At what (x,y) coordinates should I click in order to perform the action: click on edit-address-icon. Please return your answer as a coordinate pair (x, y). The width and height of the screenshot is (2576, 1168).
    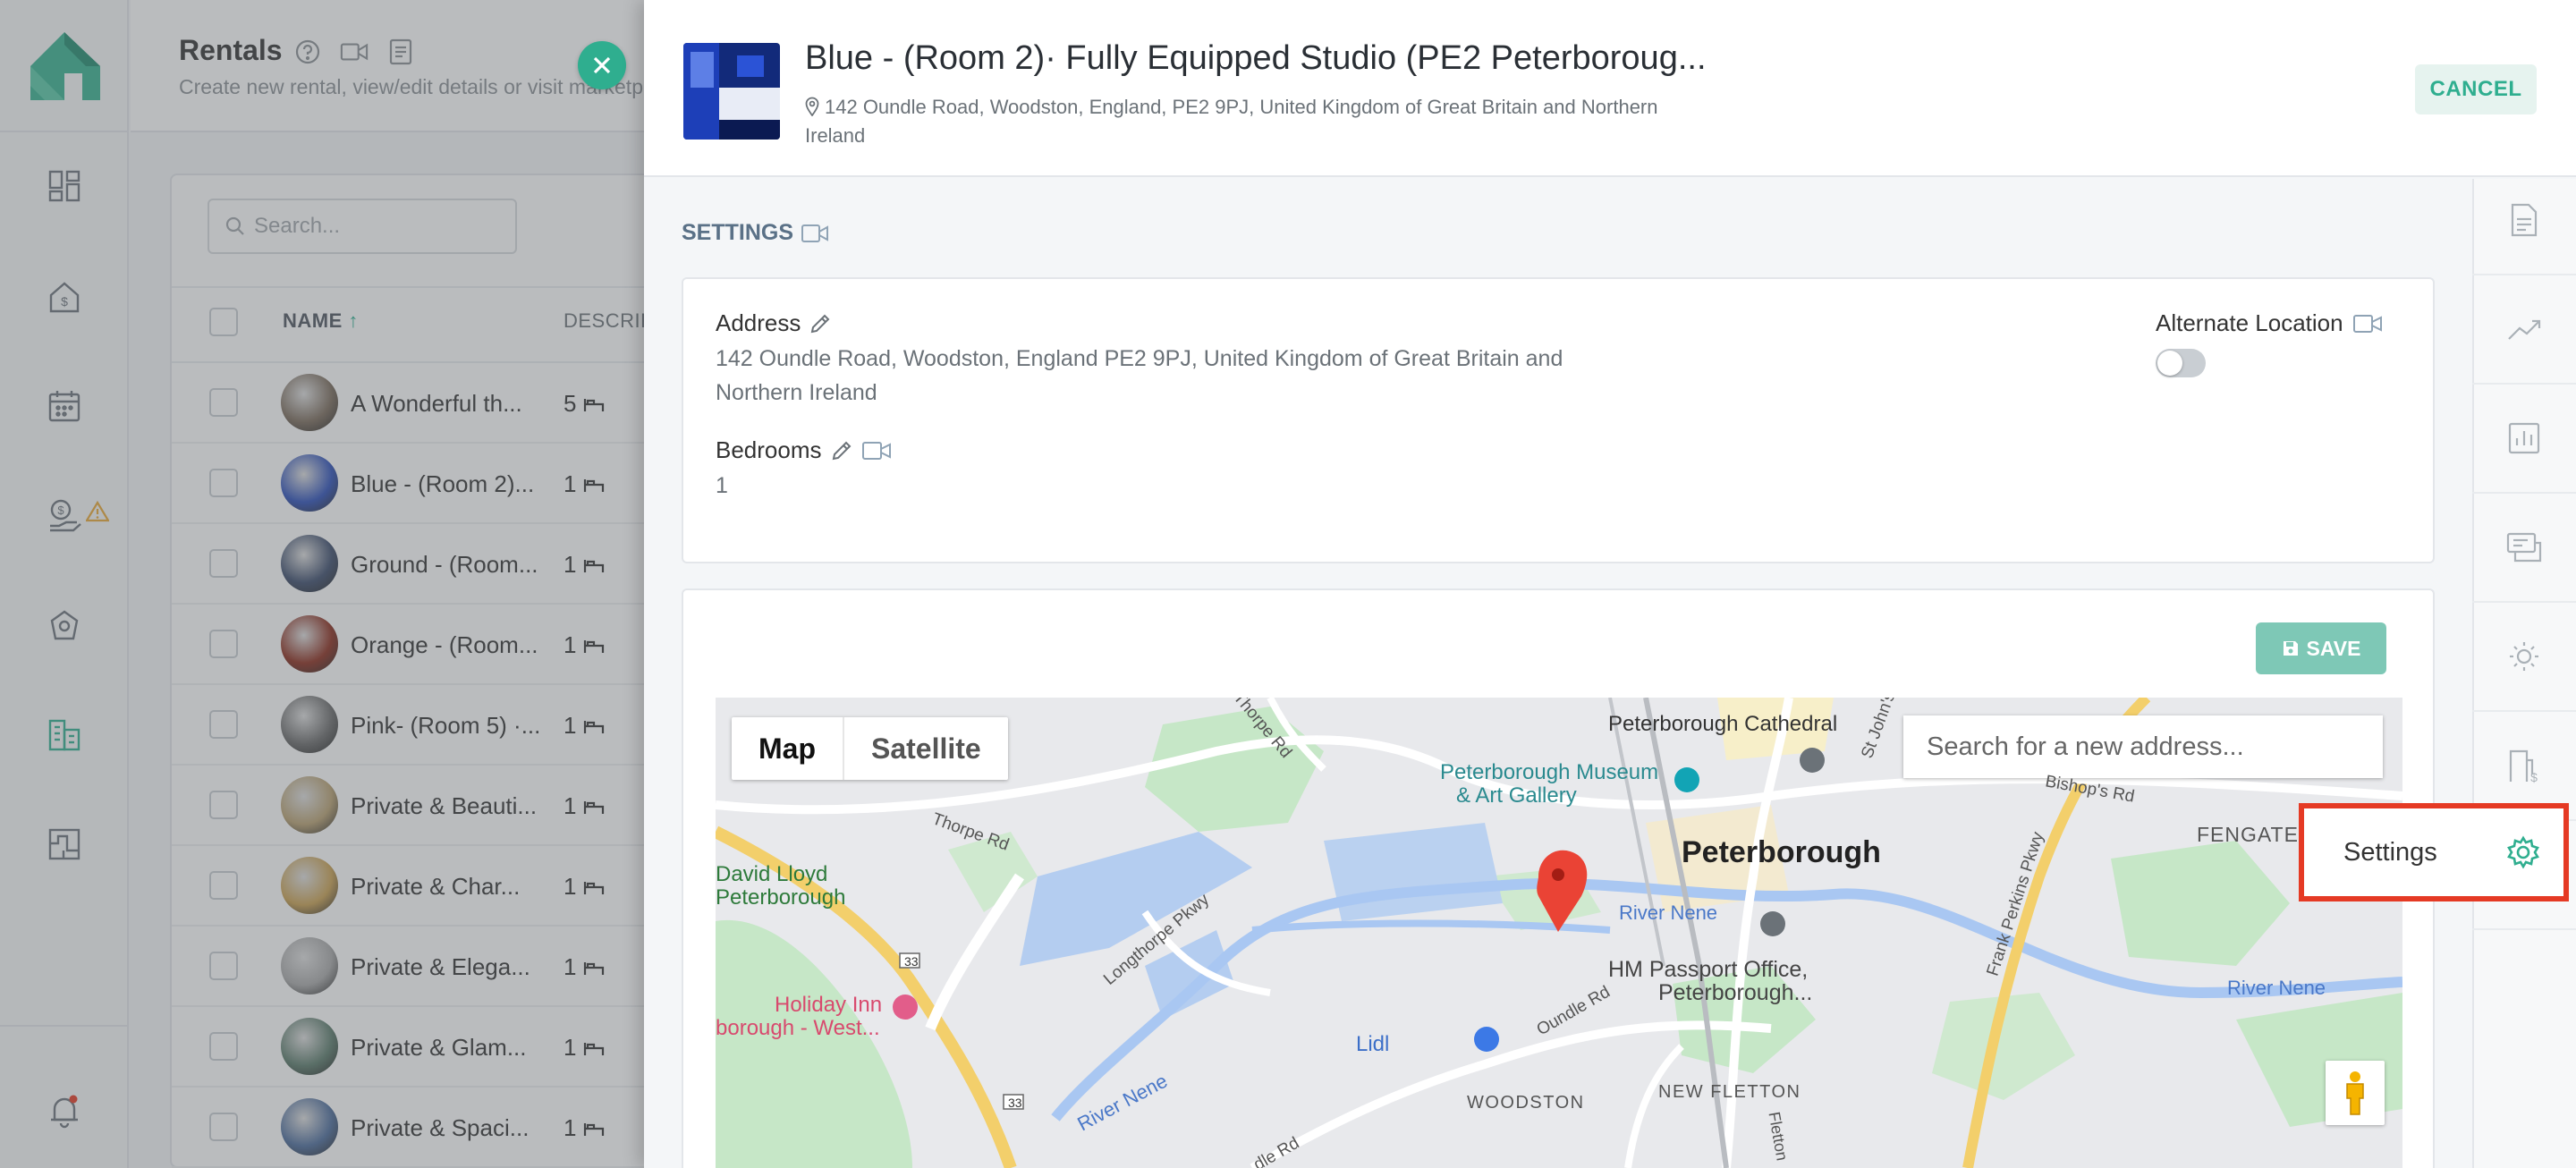
    Looking at the image, I should click on (820, 323).